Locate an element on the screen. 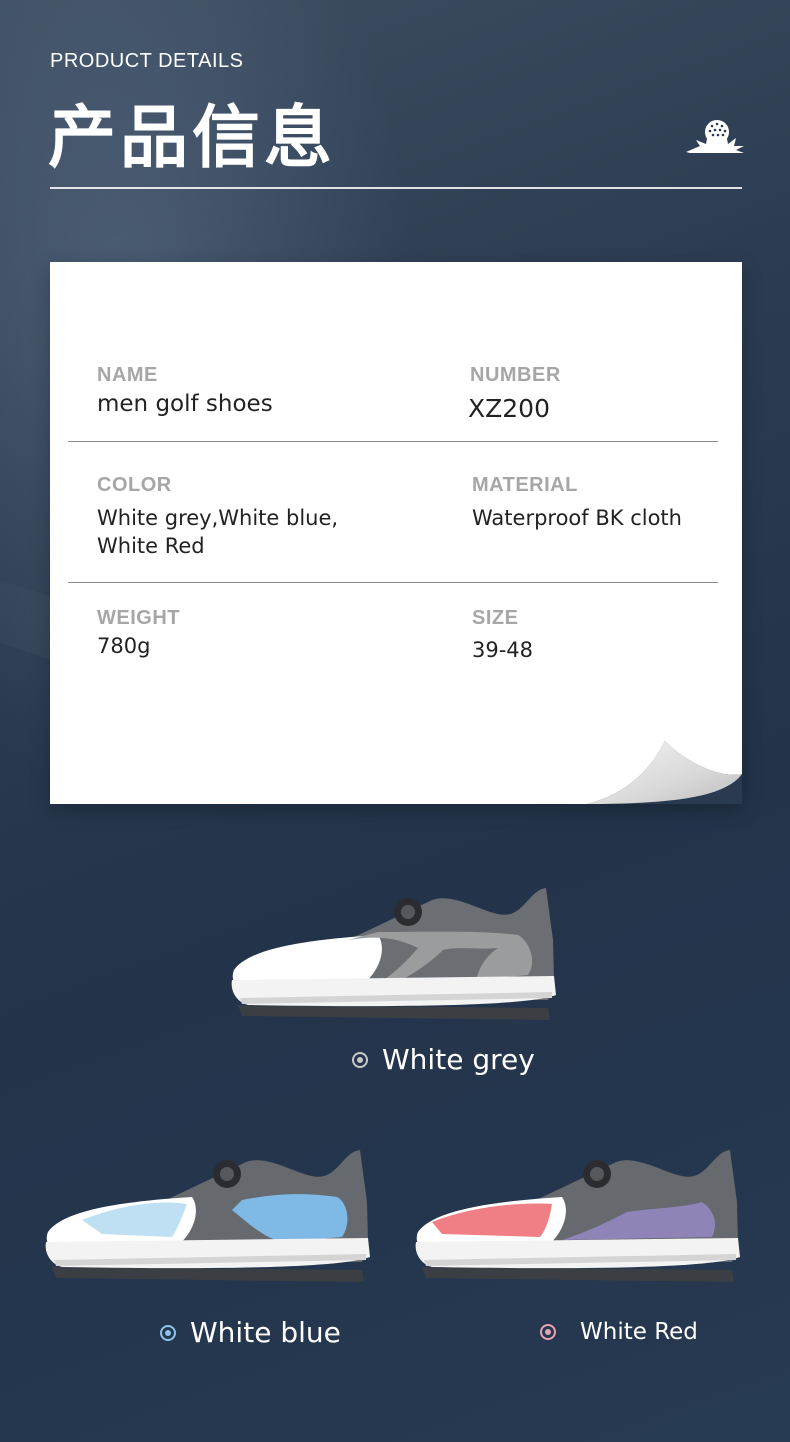  variant-caption-white-blue: White blue is located at coordinates (250, 1332).